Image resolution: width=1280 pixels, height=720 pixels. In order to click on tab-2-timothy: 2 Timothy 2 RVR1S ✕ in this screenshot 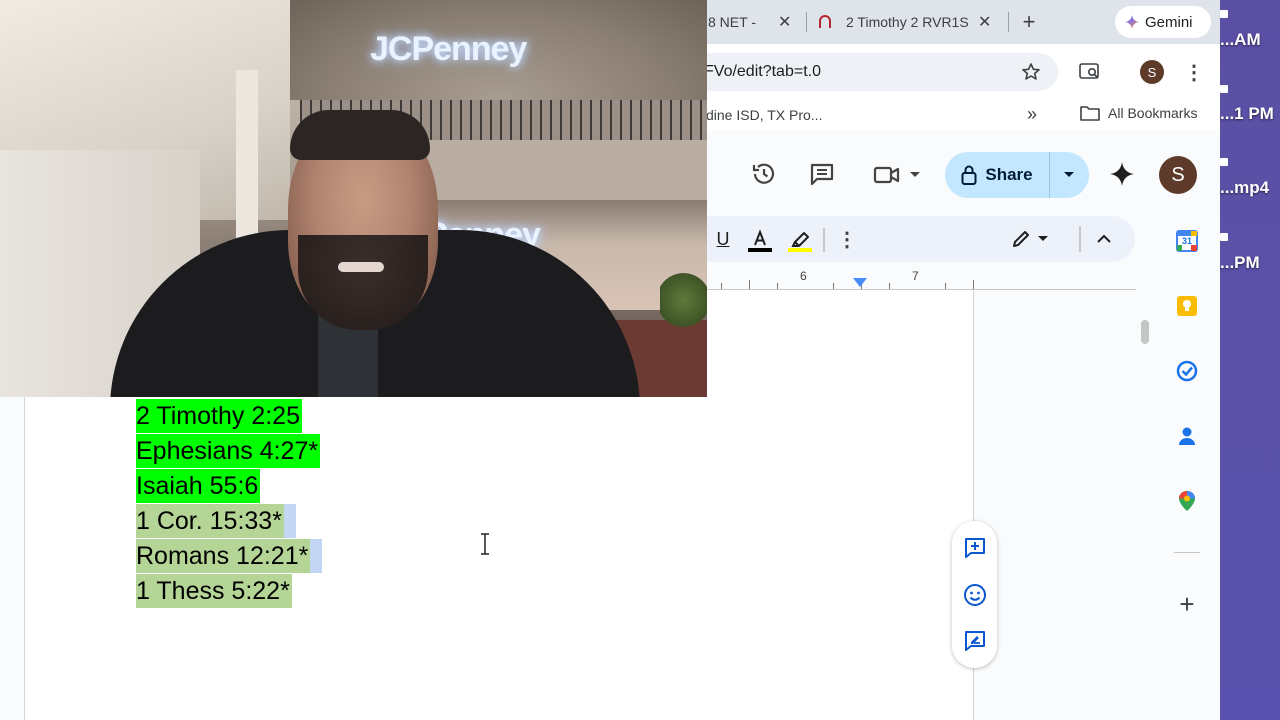, I will do `click(909, 22)`.